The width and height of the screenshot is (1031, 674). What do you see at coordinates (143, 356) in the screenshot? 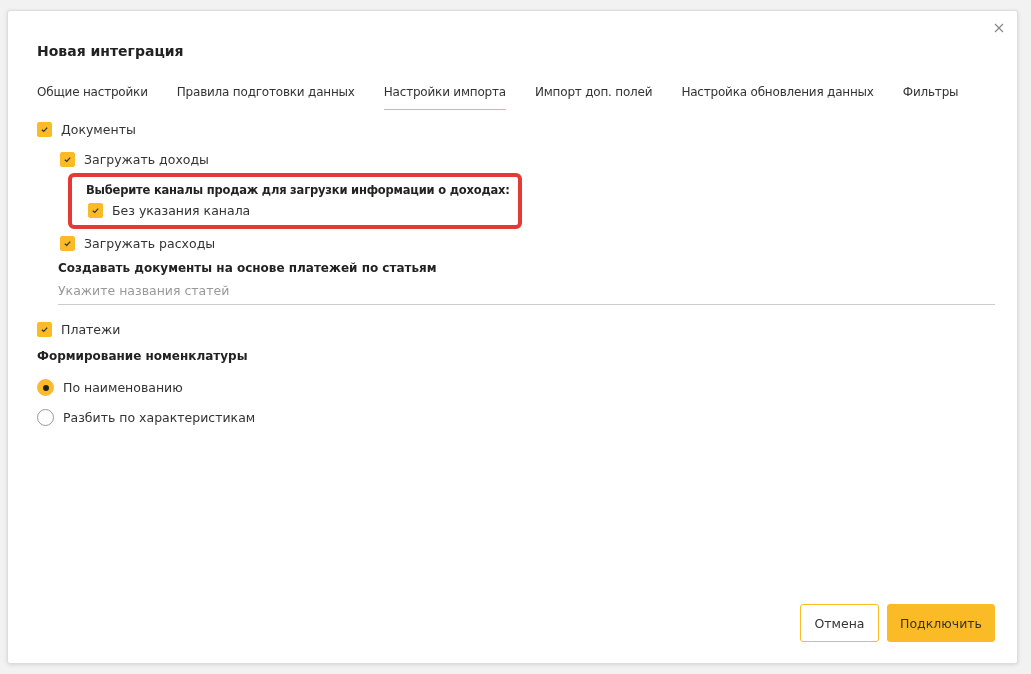
I see `section-heading: Формирование номенклатуры` at bounding box center [143, 356].